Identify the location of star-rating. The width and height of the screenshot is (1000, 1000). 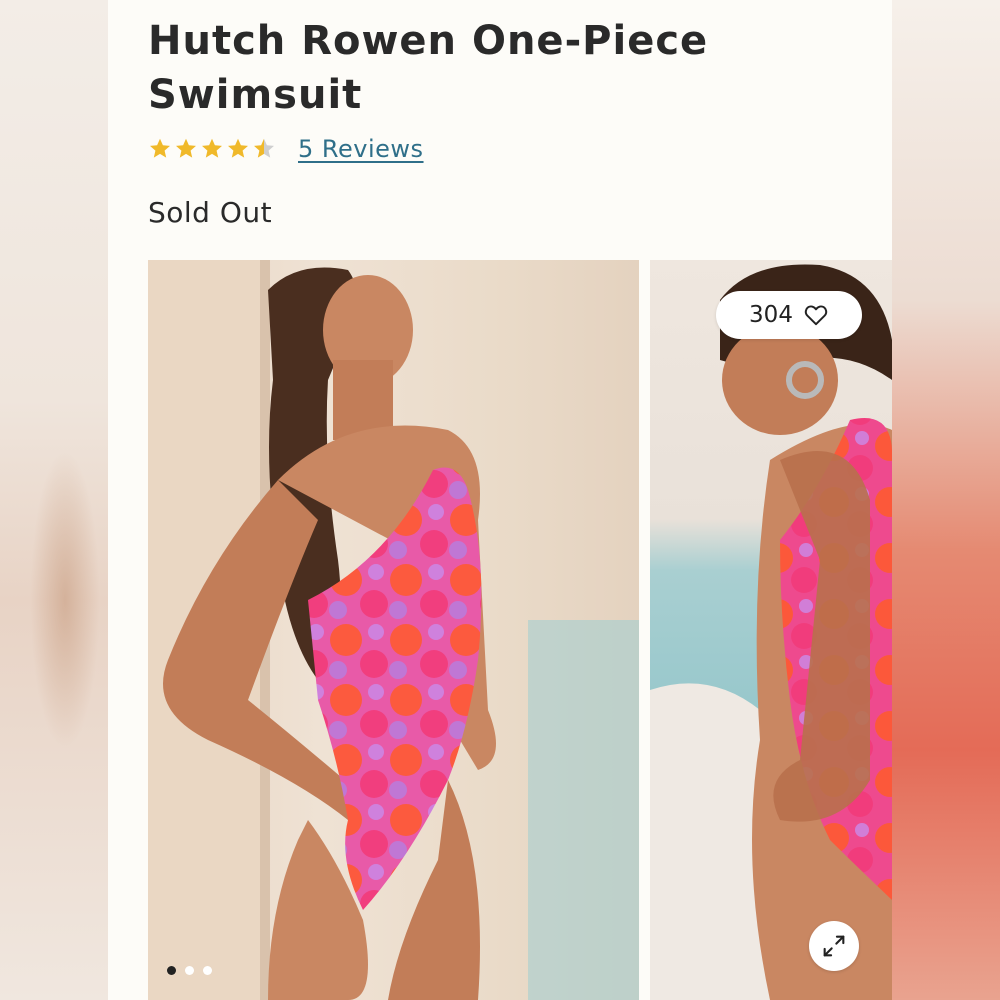
(212, 149).